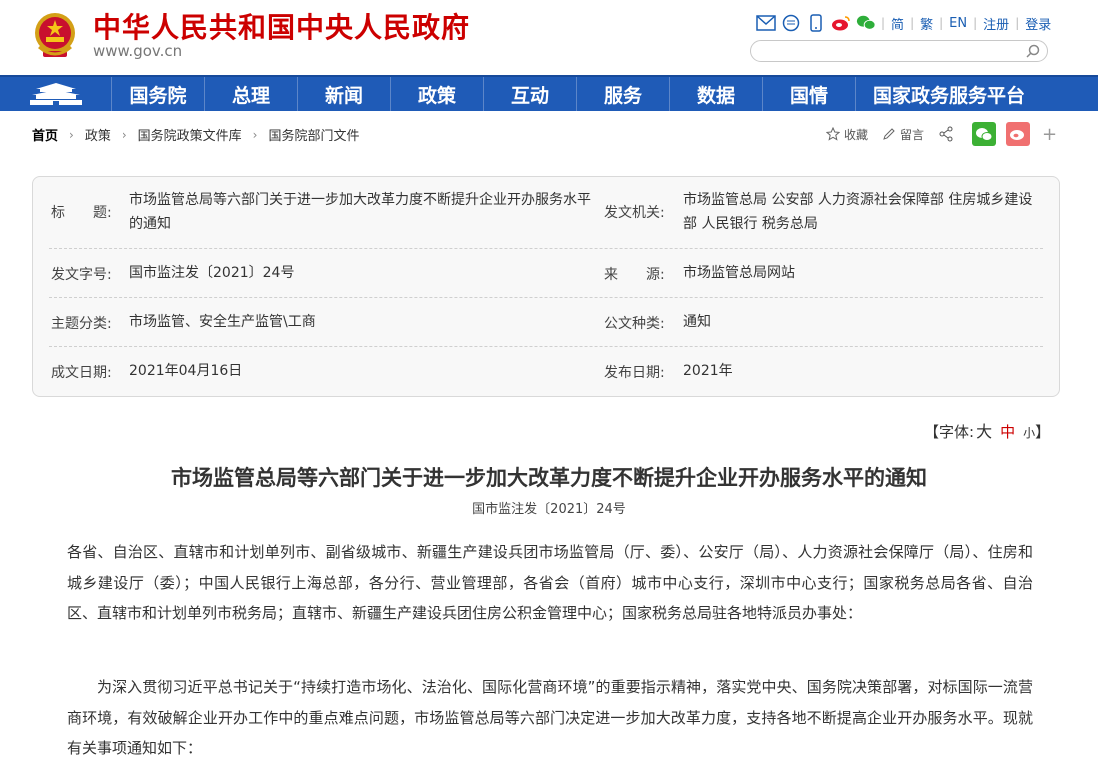 Image resolution: width=1098 pixels, height=771 pixels. Describe the element at coordinates (530, 94) in the screenshot. I see `nav-interaction: 互动` at that location.